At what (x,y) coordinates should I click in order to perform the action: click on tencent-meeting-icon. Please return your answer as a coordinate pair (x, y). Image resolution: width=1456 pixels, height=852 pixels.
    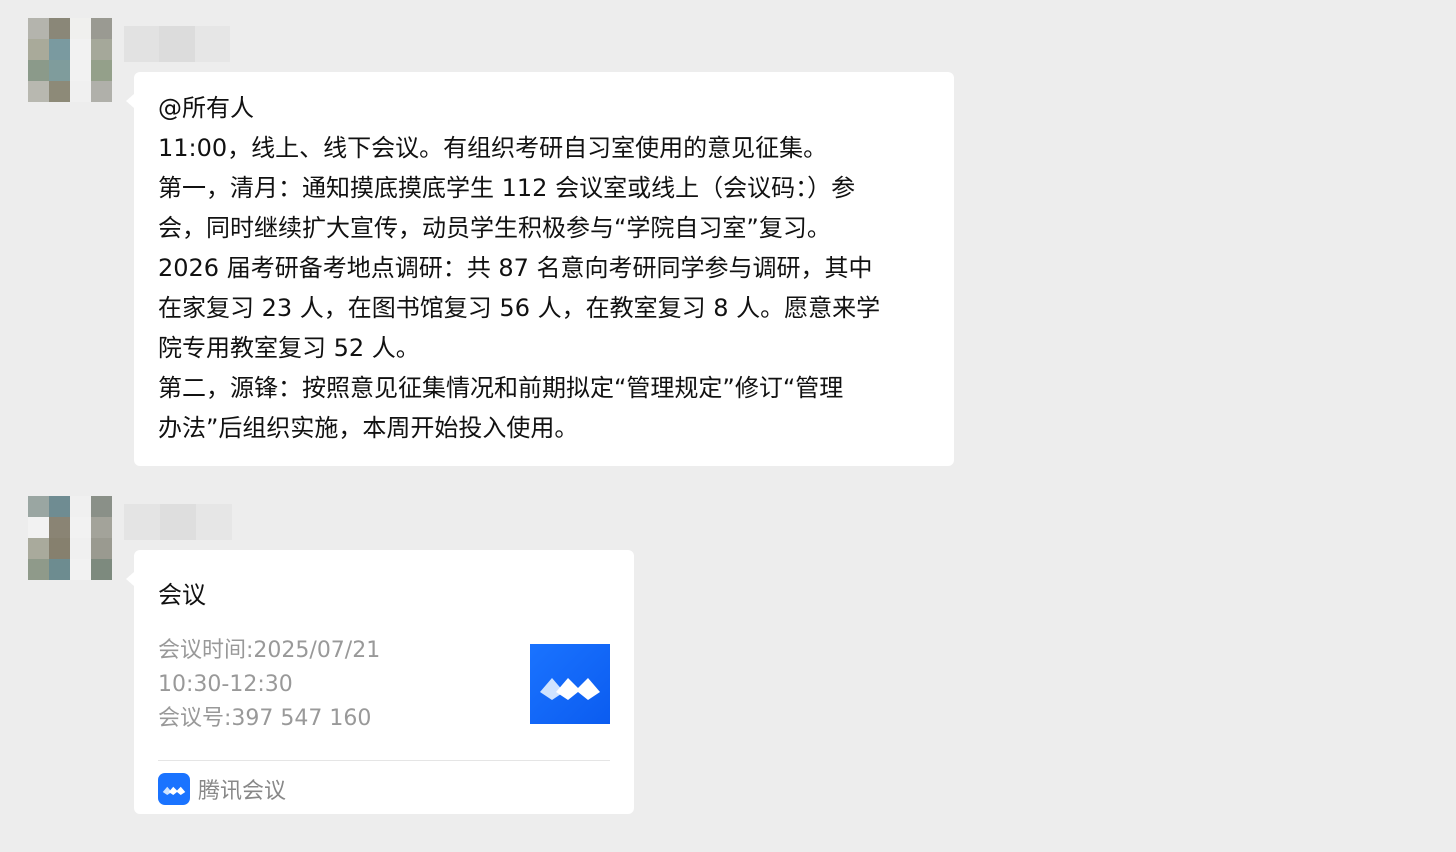
    Looking at the image, I should click on (174, 789).